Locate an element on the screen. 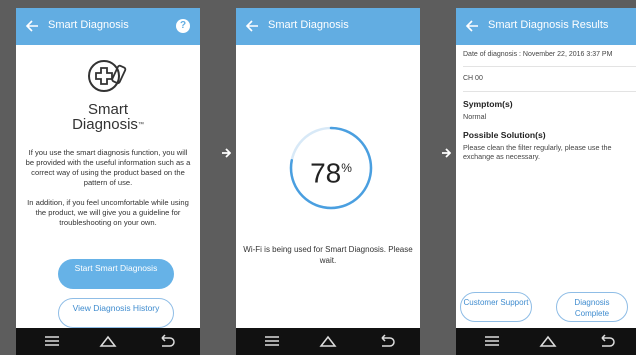 Image resolution: width=636 pixels, height=355 pixels. customer-support-button: Customer Support is located at coordinates (496, 307).